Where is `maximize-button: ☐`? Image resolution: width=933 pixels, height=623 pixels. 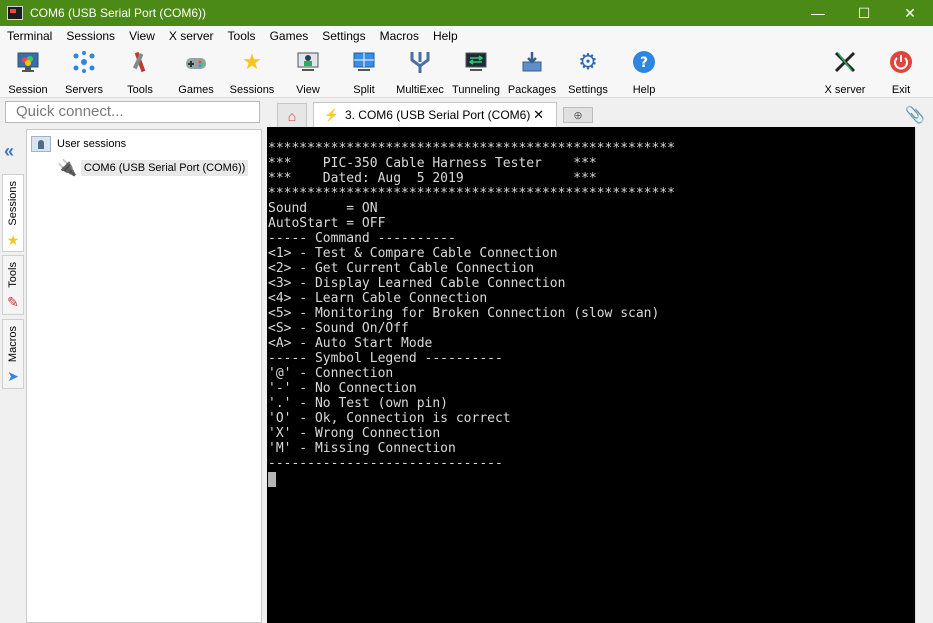 maximize-button: ☐ is located at coordinates (864, 13).